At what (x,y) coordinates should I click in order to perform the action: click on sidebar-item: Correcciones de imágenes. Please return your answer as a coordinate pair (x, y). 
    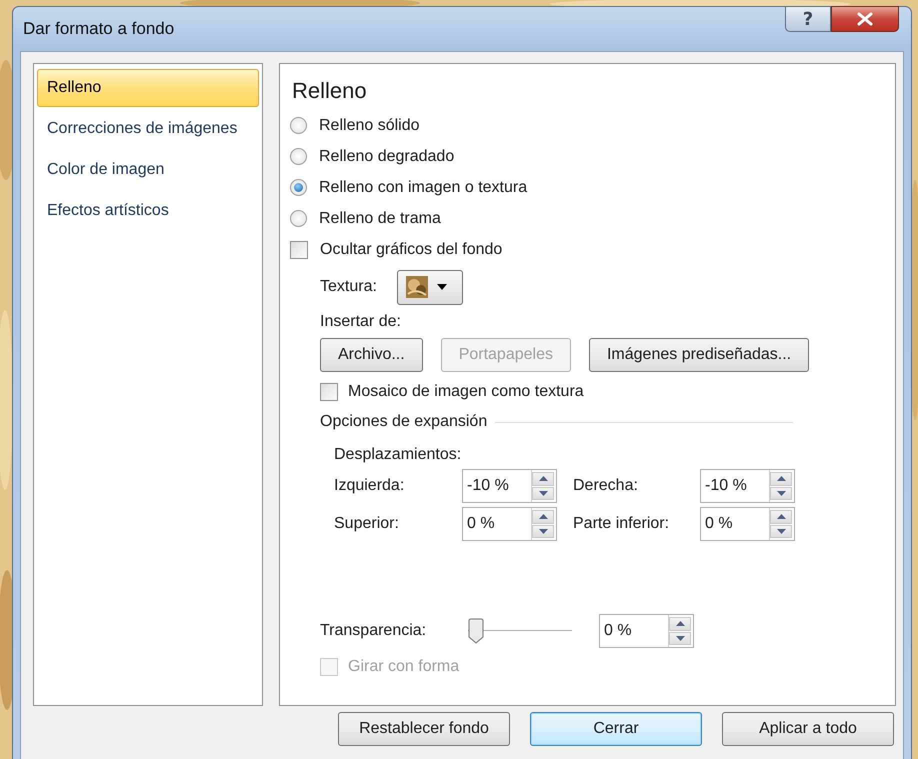
    Looking at the image, I should click on (148, 129).